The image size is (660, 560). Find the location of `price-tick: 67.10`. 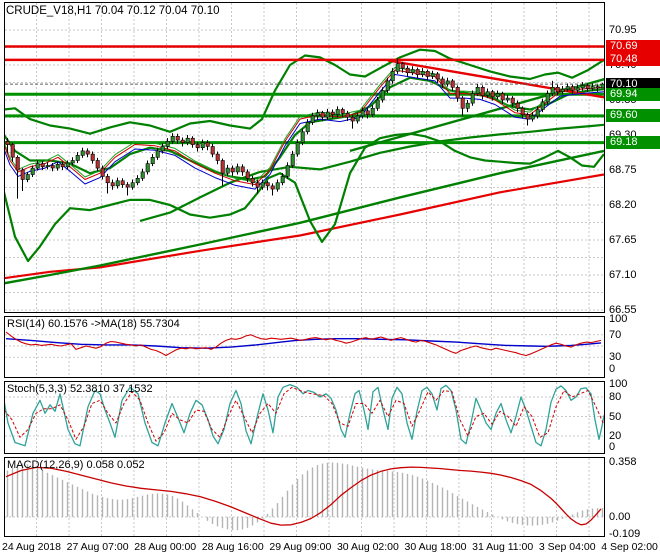

price-tick: 67.10 is located at coordinates (623, 275).